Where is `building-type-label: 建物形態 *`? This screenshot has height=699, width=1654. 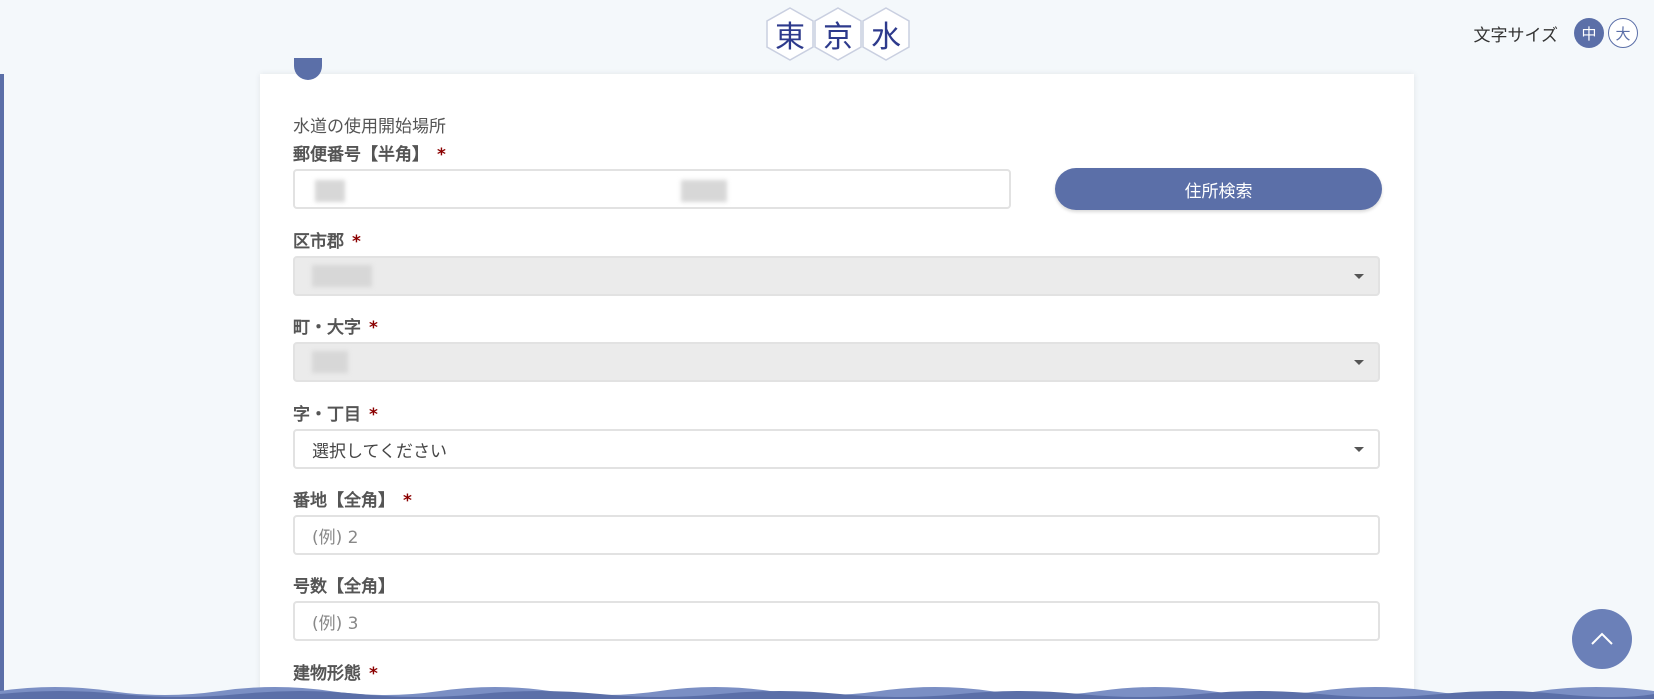
building-type-label: 建物形態 * is located at coordinates (335, 671).